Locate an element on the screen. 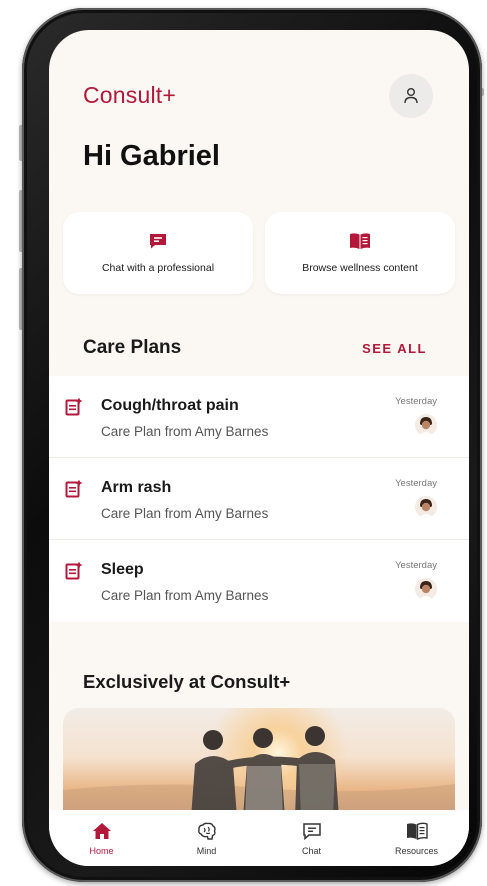 Image resolution: width=487 pixels, height=886 pixels. exclusive-promo-card is located at coordinates (259, 763).